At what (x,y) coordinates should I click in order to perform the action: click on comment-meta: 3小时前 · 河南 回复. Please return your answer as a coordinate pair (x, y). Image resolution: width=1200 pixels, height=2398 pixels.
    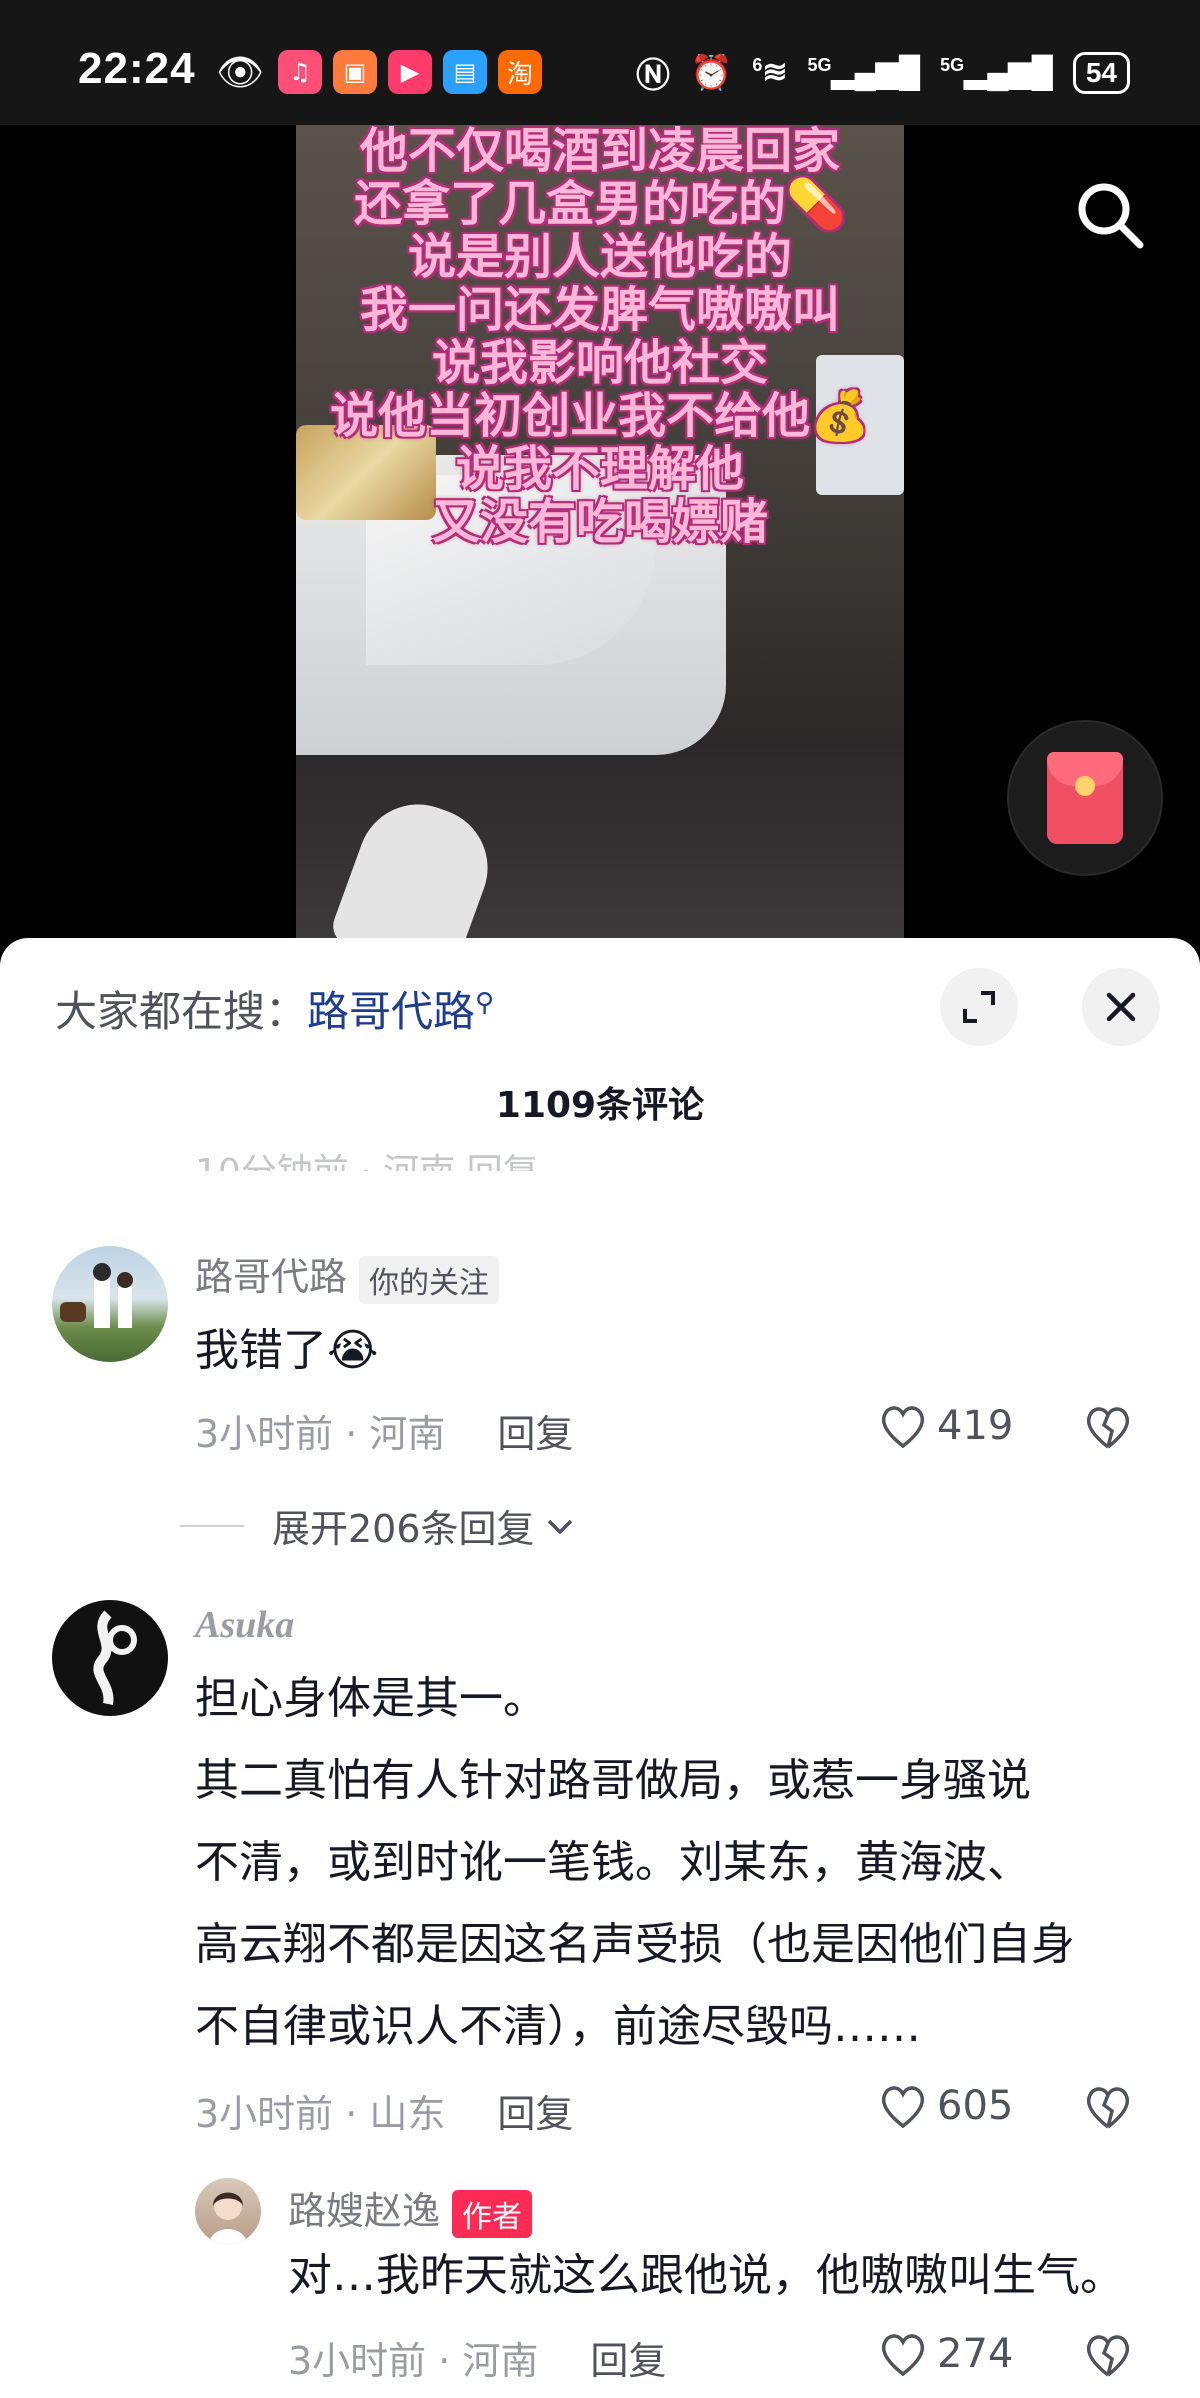
    Looking at the image, I should click on (384, 1434).